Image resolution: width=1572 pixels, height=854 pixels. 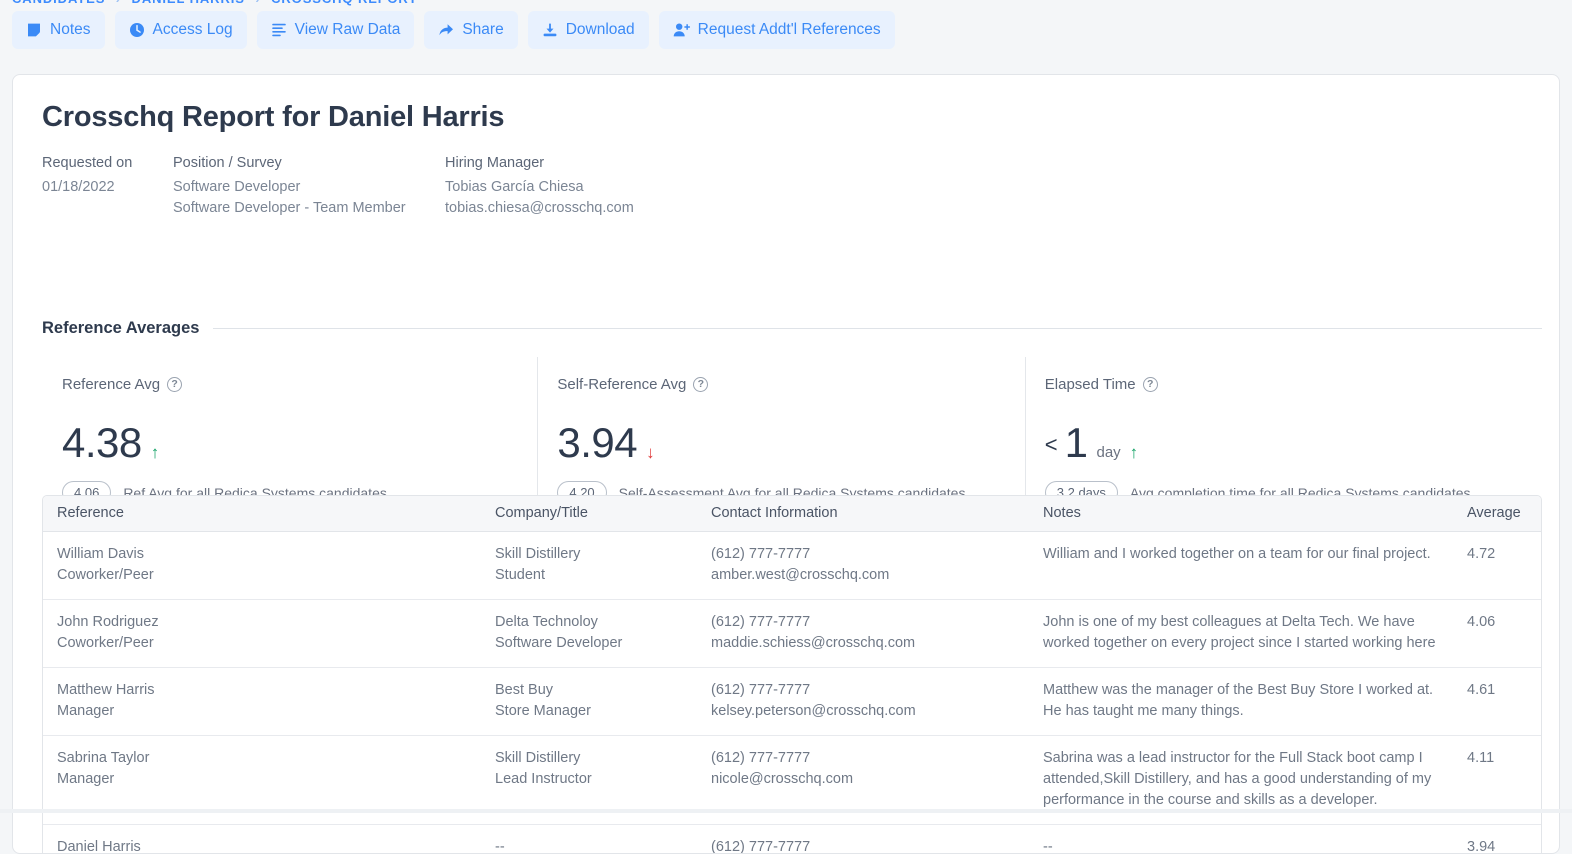 I want to click on view-raw-data-button: View Raw Data, so click(x=336, y=30).